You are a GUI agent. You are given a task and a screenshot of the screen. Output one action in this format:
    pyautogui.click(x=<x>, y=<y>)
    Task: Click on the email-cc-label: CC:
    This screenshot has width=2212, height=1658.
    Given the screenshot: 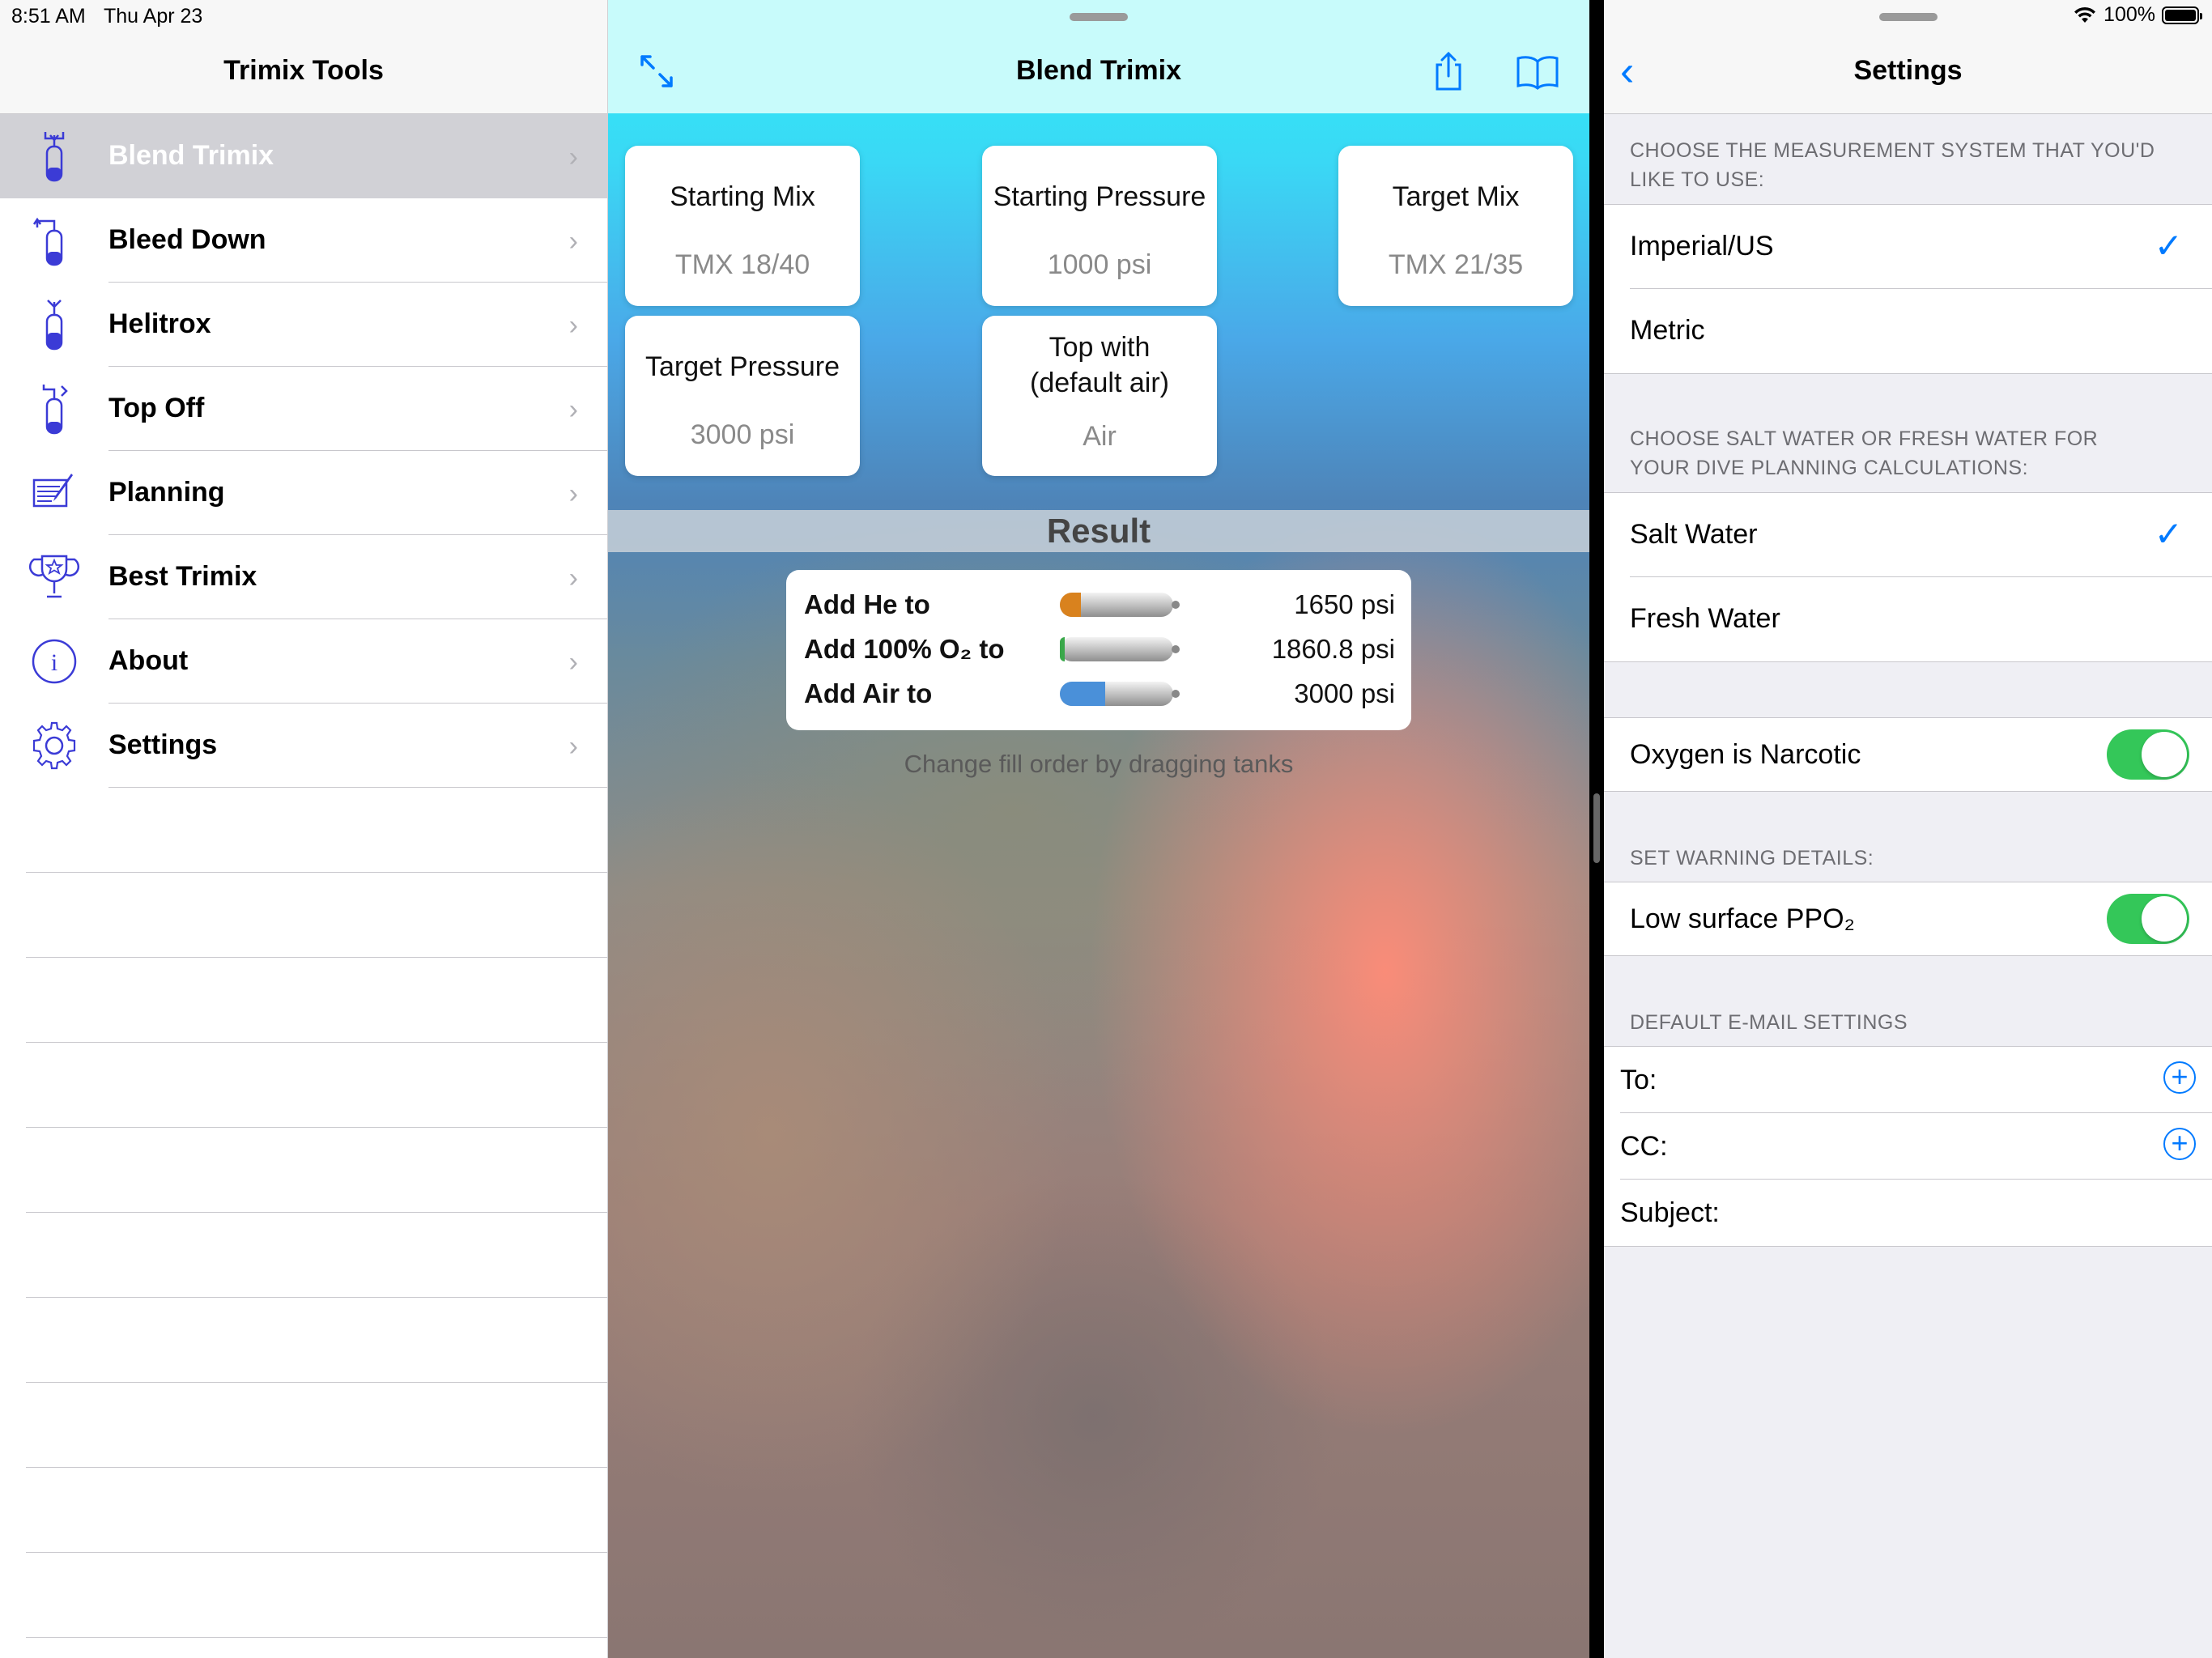 What is the action you would take?
    pyautogui.click(x=1644, y=1146)
    